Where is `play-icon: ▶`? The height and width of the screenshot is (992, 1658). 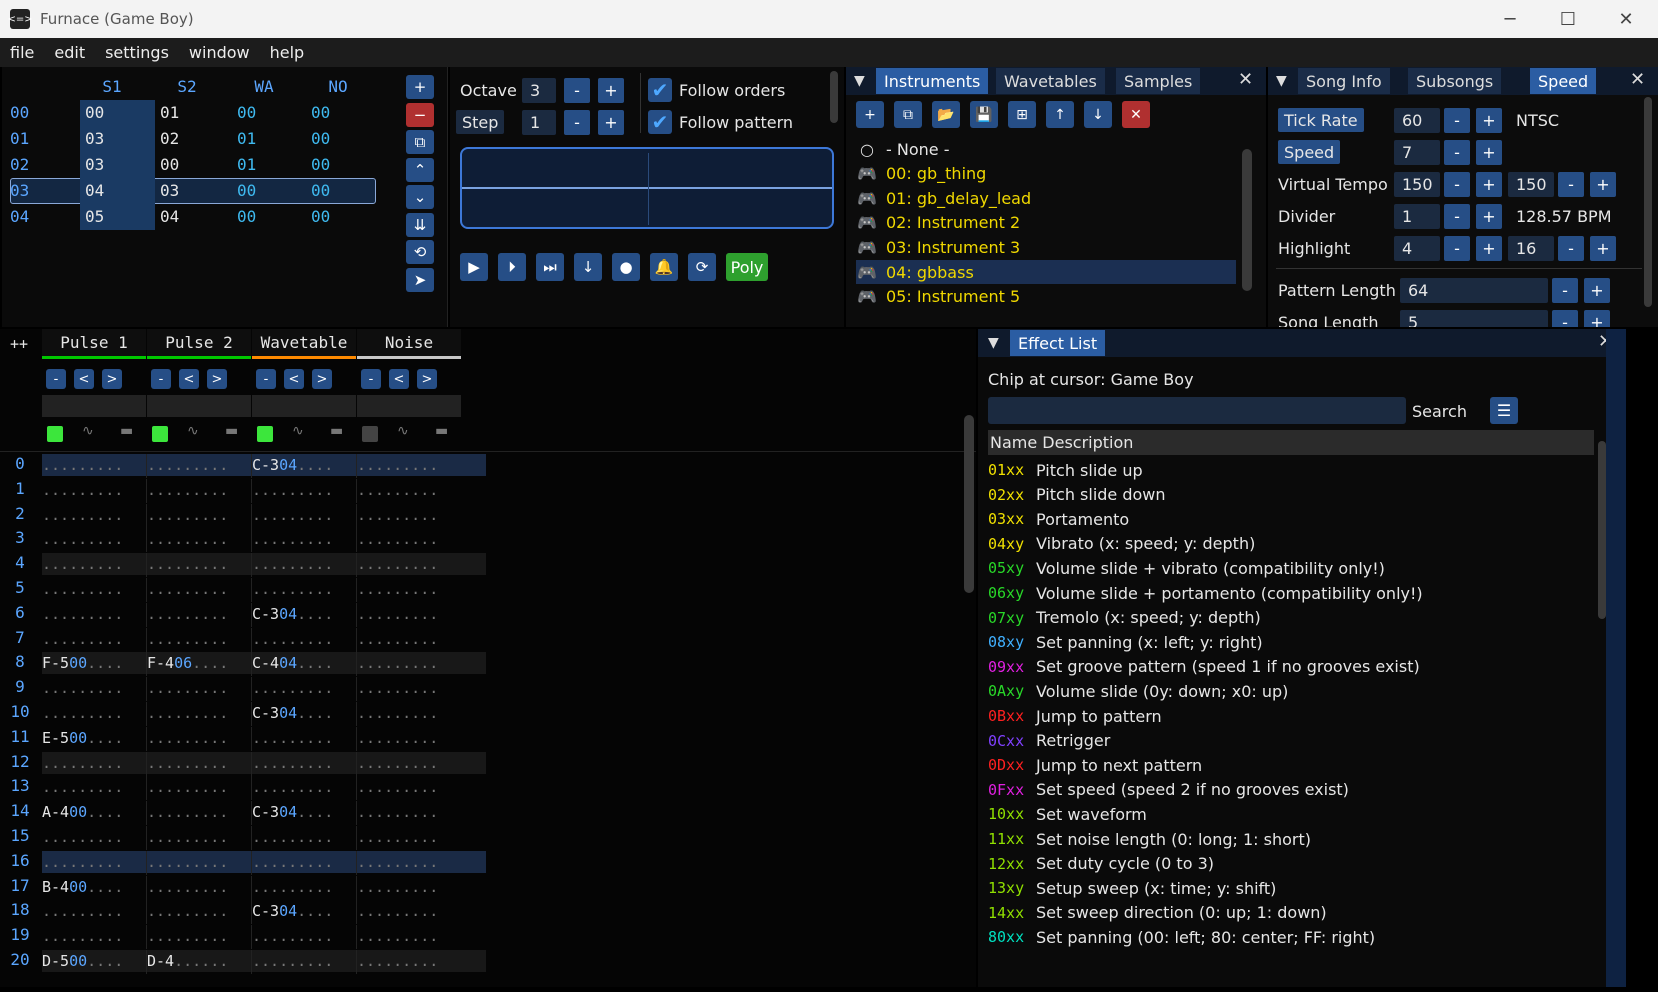
play-icon: ▶ is located at coordinates (474, 267).